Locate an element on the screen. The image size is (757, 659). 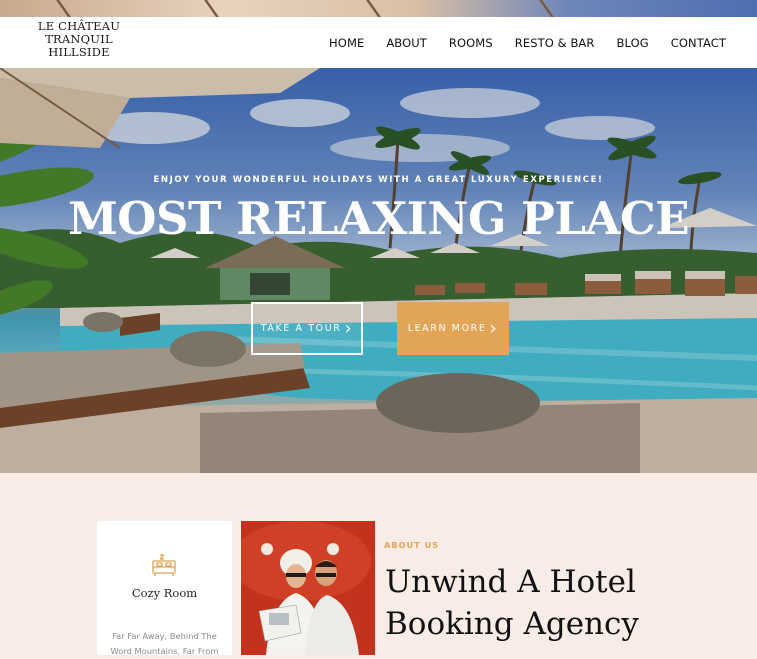
take-a-tour-button: TAKE A TOUR › is located at coordinates (307, 328).